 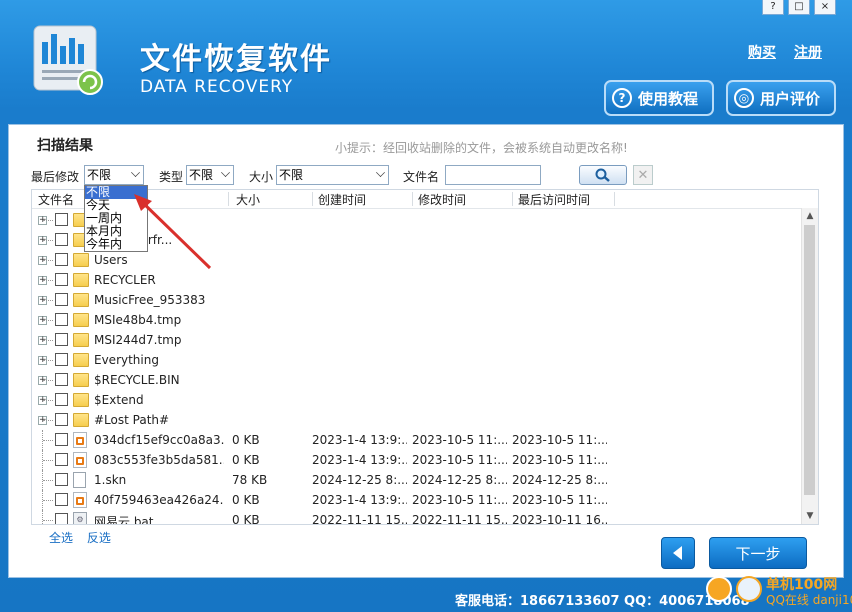 What do you see at coordinates (825, 7) in the screenshot?
I see `close-button: ×` at bounding box center [825, 7].